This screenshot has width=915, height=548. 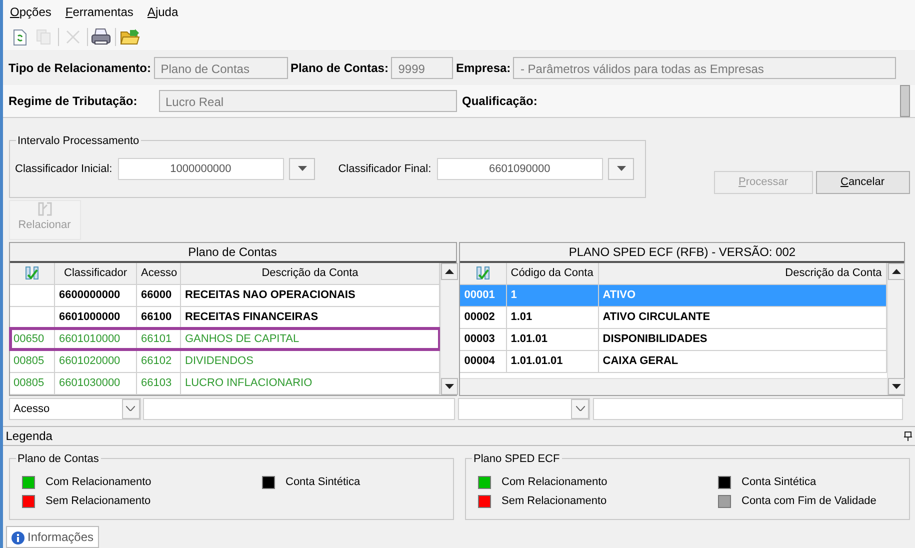 I want to click on table-cell: ATIVO CIRCULANTE, so click(x=742, y=317).